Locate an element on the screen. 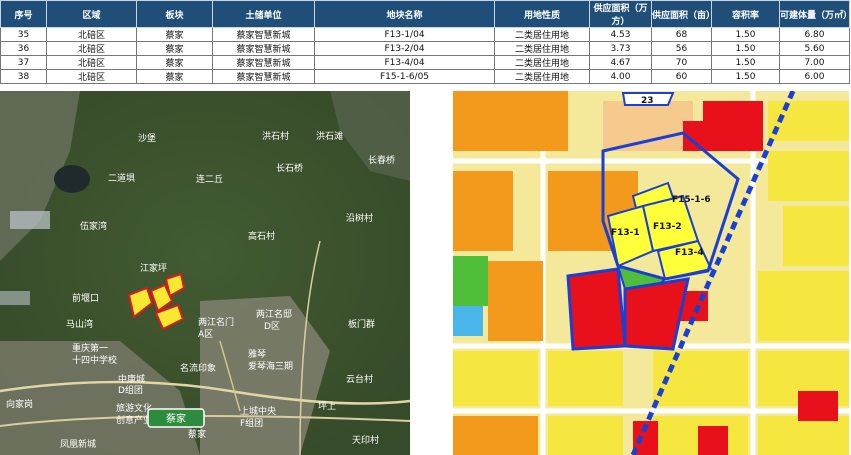 The width and height of the screenshot is (851, 455). cell-no: 35 is located at coordinates (23, 34).